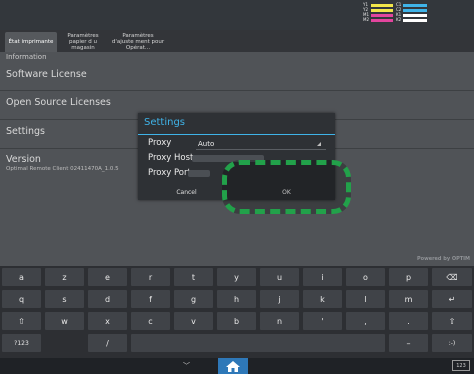 This screenshot has height=374, width=474. Describe the element at coordinates (261, 149) in the screenshot. I see `proxy-underline` at that location.